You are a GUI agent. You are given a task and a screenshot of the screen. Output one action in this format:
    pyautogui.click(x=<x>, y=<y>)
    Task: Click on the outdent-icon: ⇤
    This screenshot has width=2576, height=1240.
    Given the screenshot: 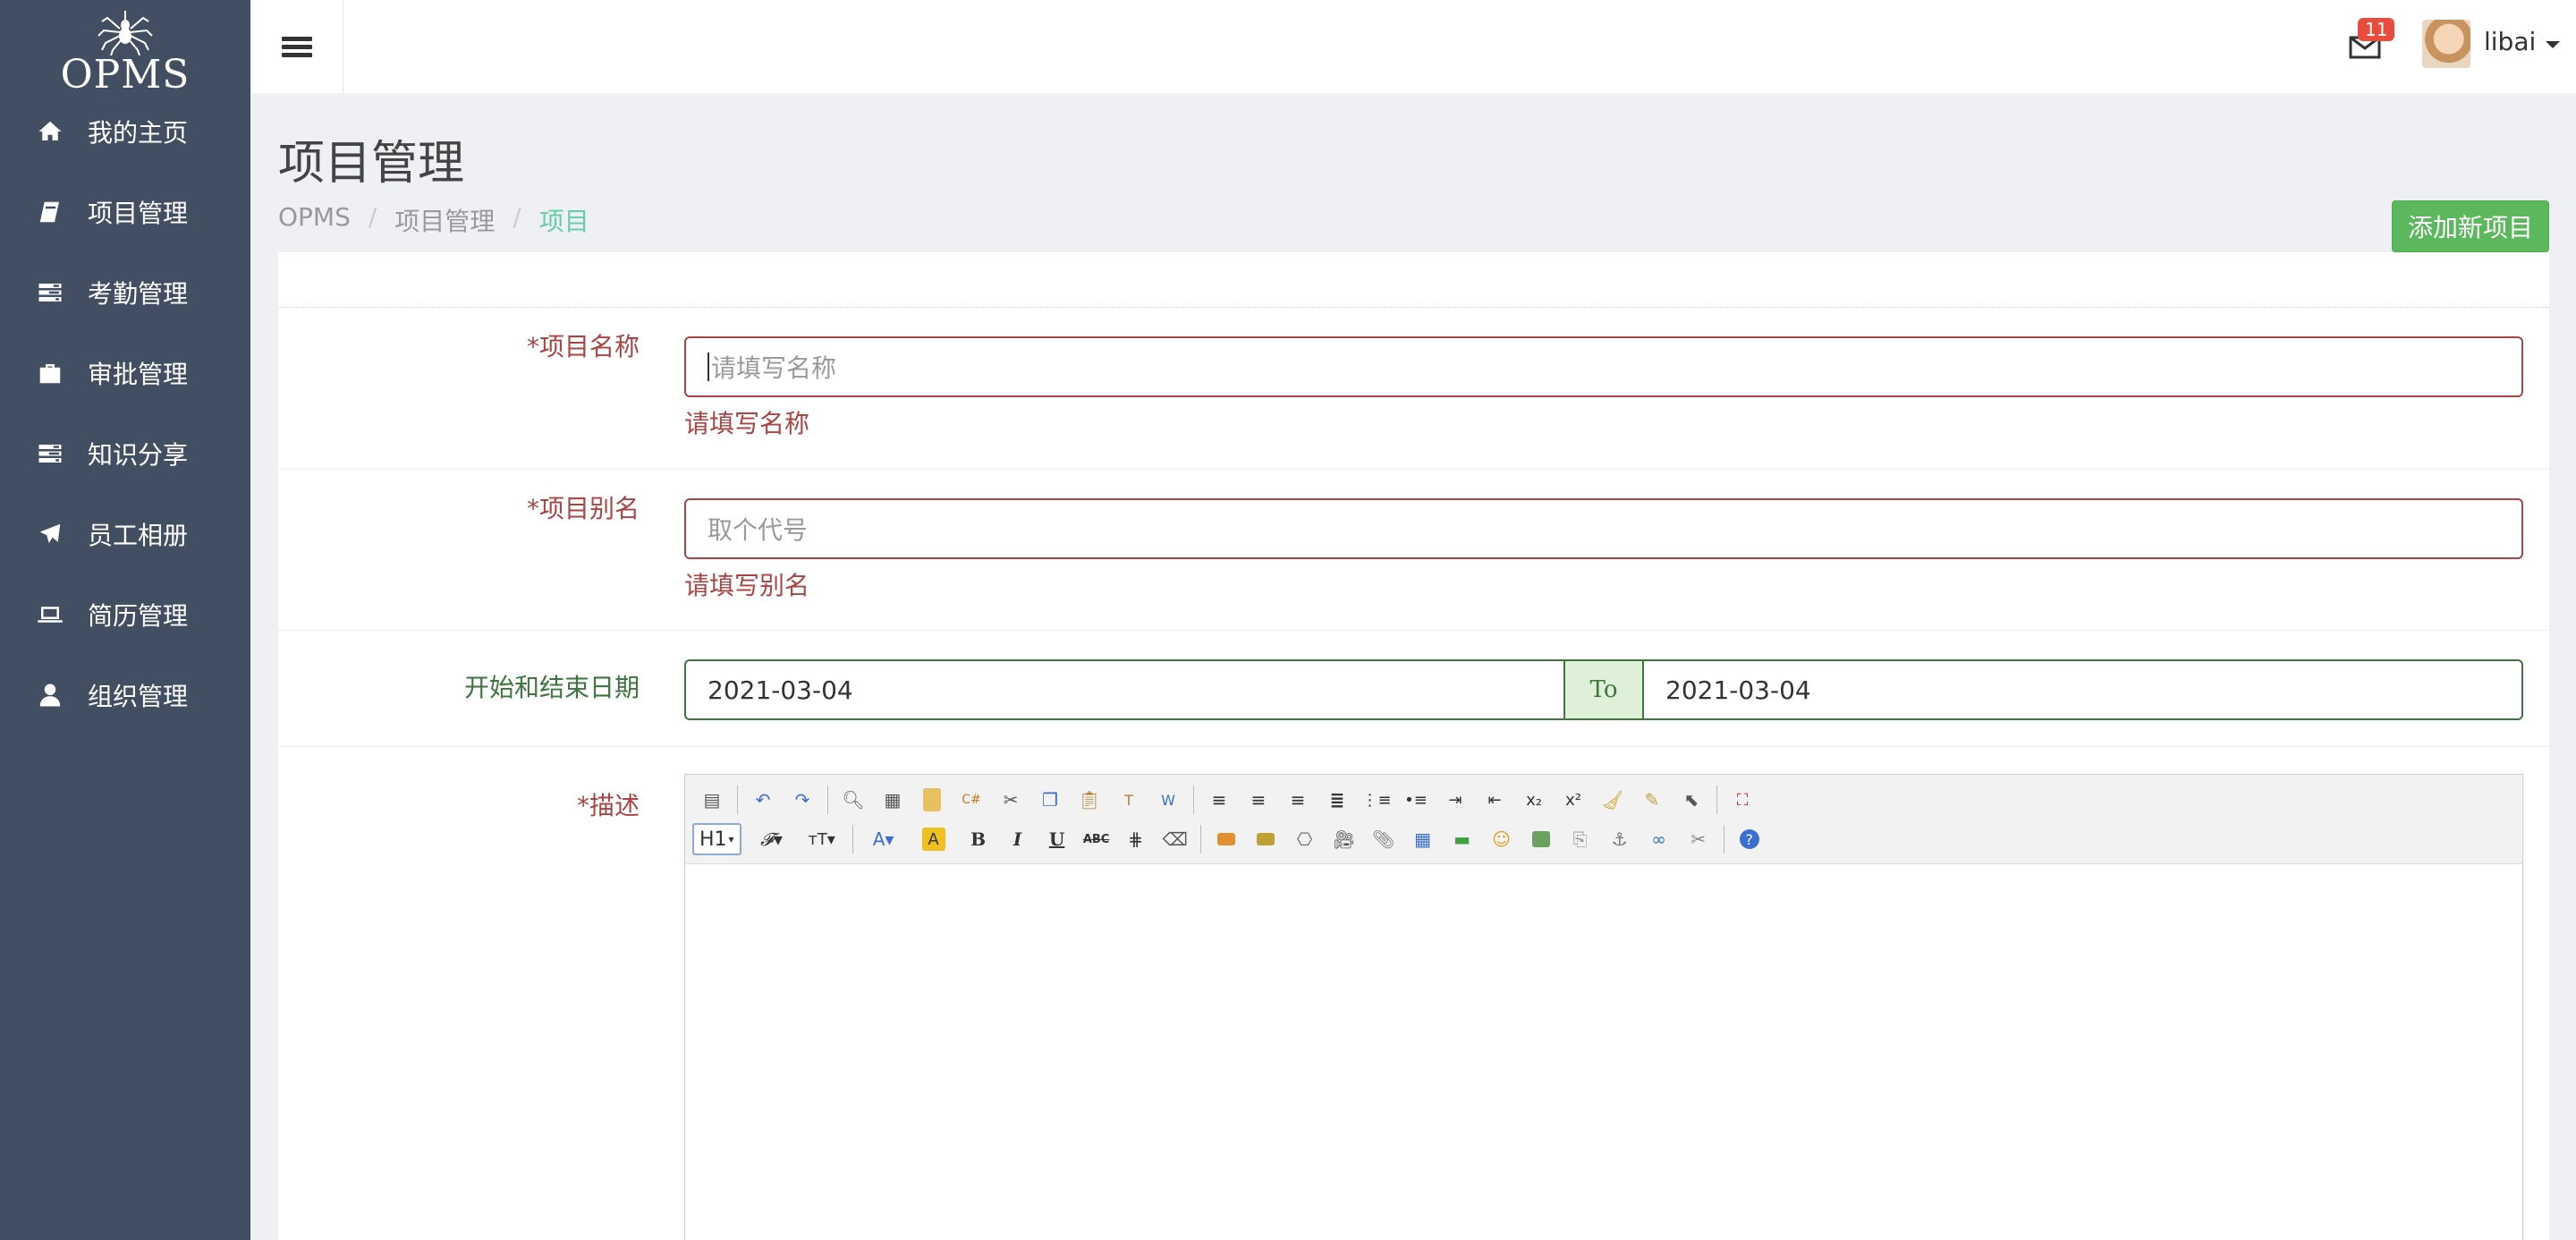 What is the action you would take?
    pyautogui.click(x=1494, y=800)
    